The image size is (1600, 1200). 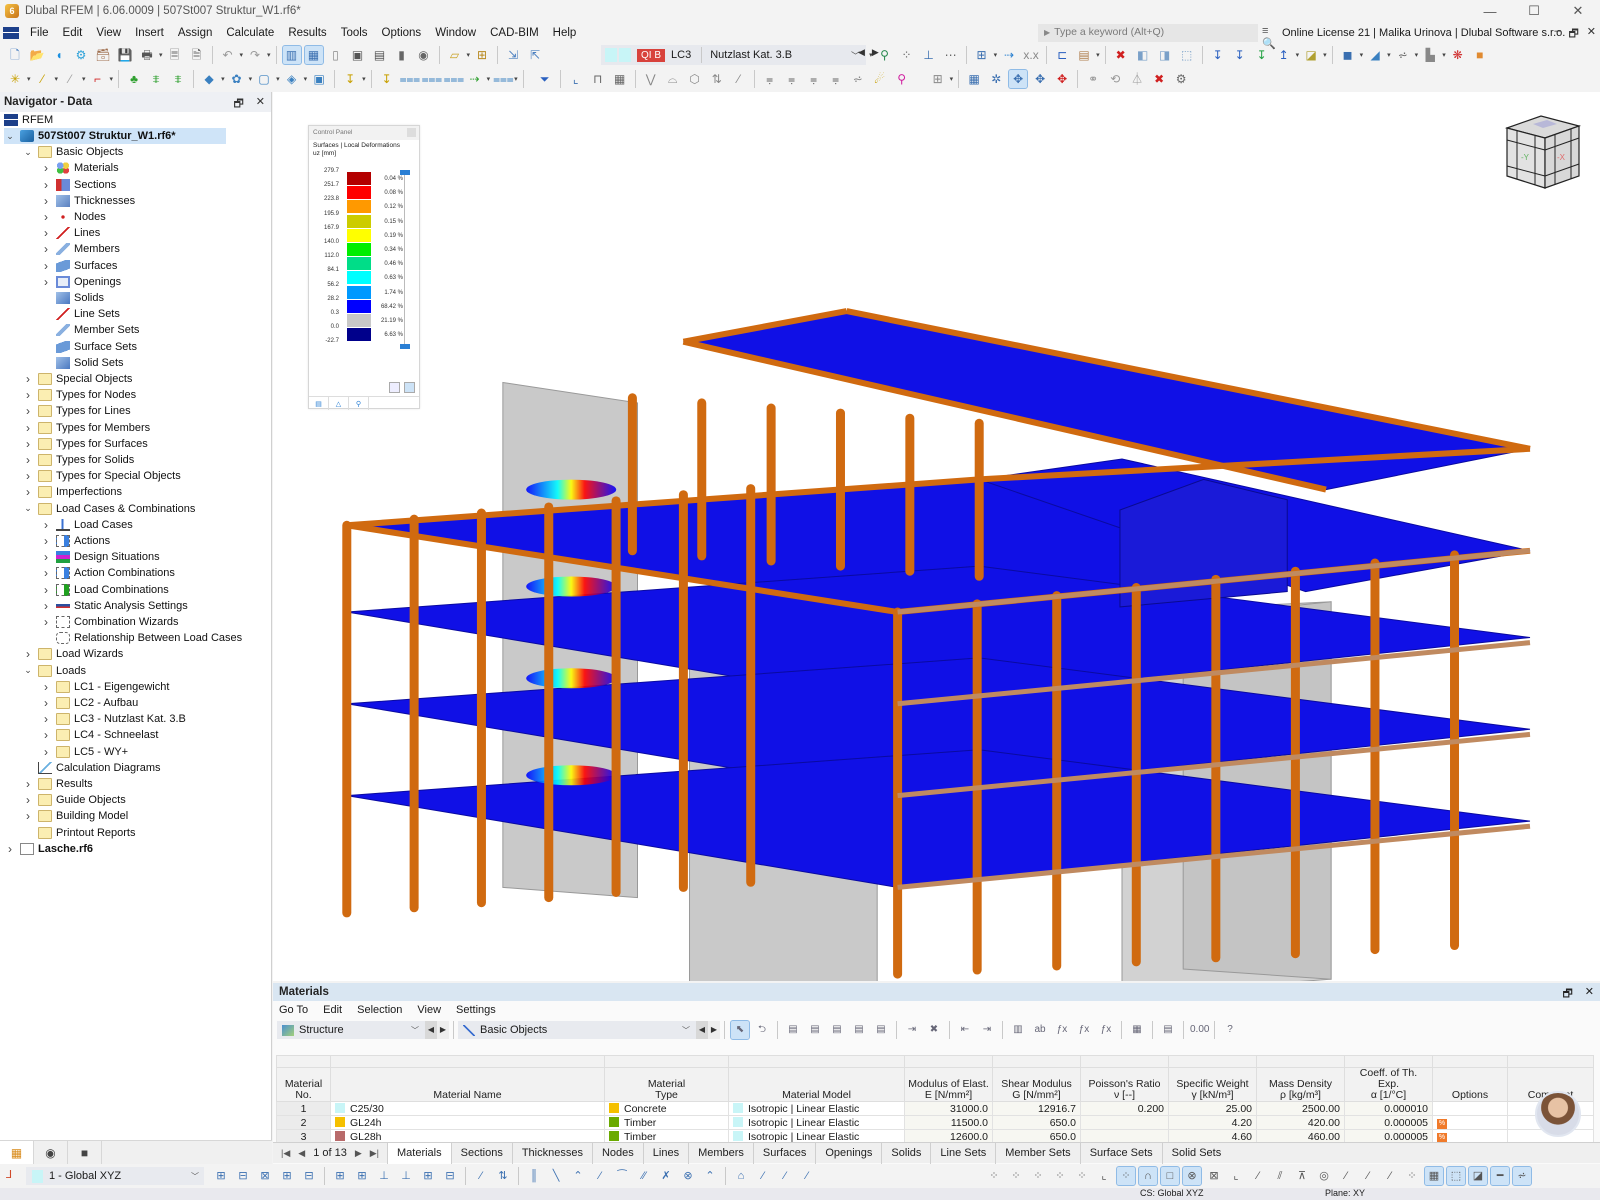 I want to click on column-header: Material Model, so click(x=816, y=1084).